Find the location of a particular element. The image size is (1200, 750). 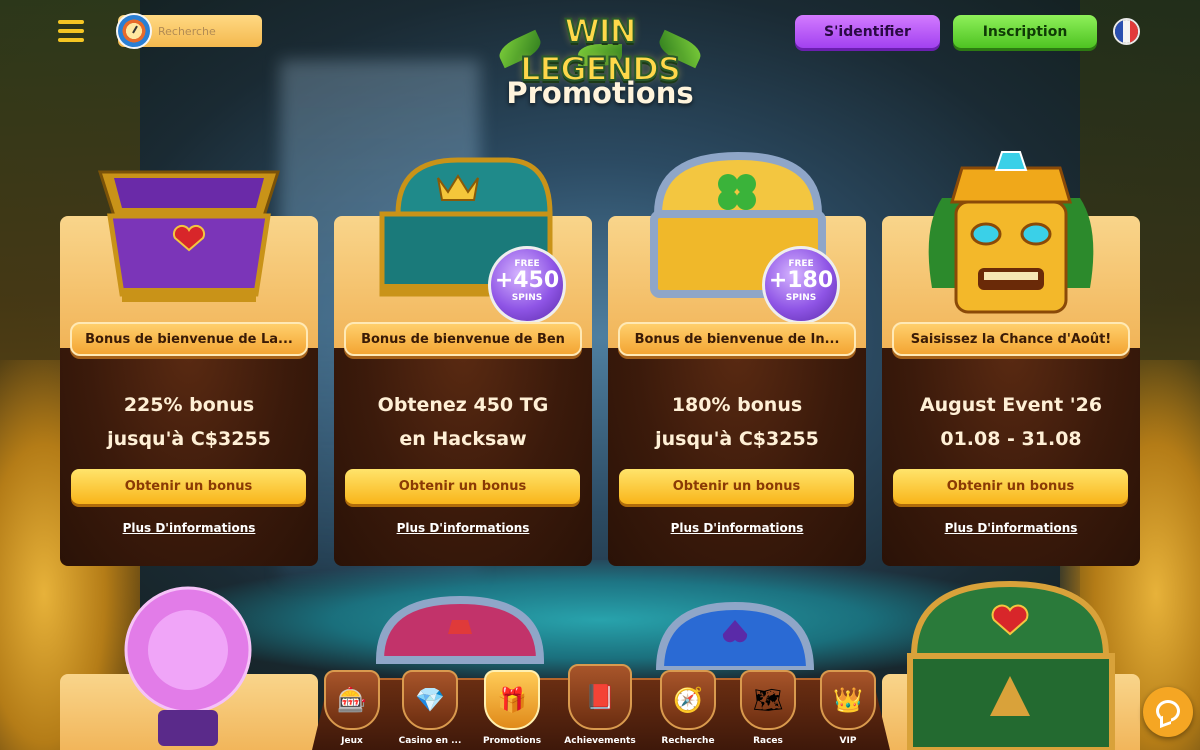

signup-button: Inscription is located at coordinates (1025, 31).